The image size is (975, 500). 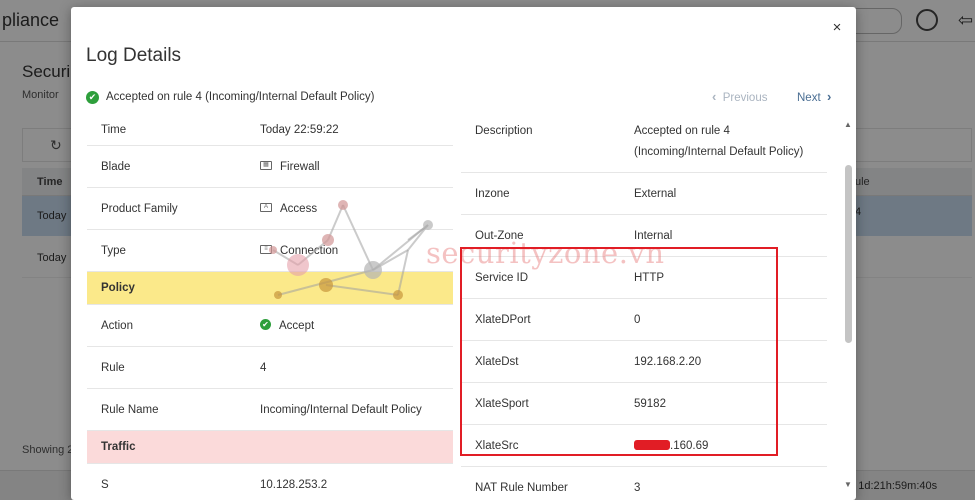 I want to click on field-row-xlatedst: XlateDst 192.168.2.20, so click(x=644, y=362).